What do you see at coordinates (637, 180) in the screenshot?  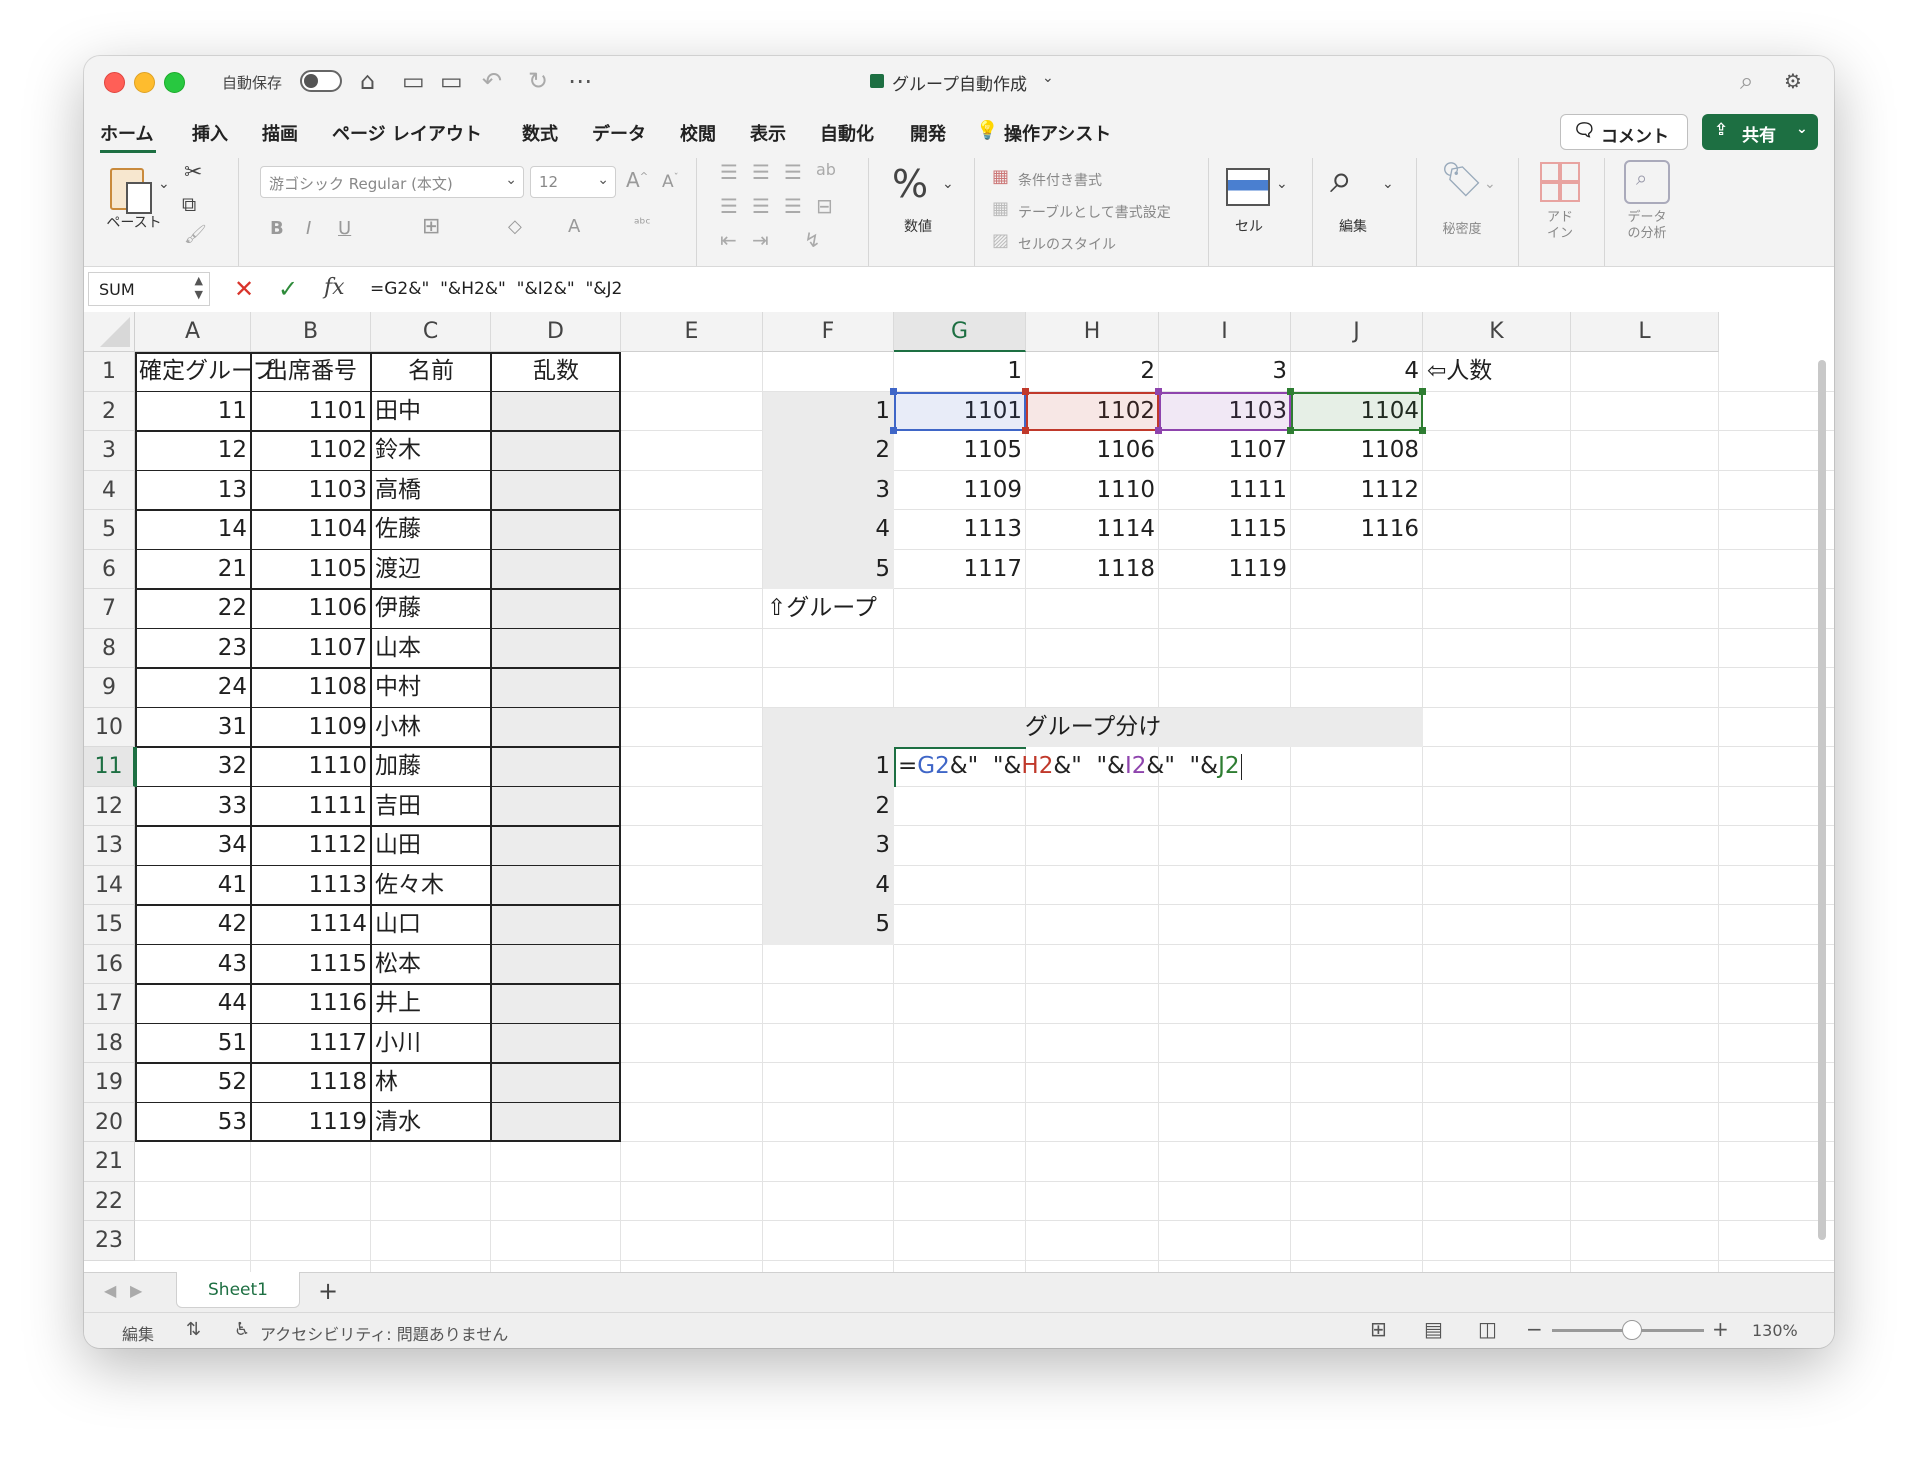 I see `increase-font-icon: A^` at bounding box center [637, 180].